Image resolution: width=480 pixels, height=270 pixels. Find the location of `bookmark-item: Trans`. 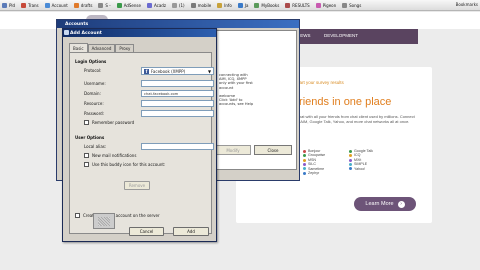

bookmark-item: Trans is located at coordinates (30, 5).